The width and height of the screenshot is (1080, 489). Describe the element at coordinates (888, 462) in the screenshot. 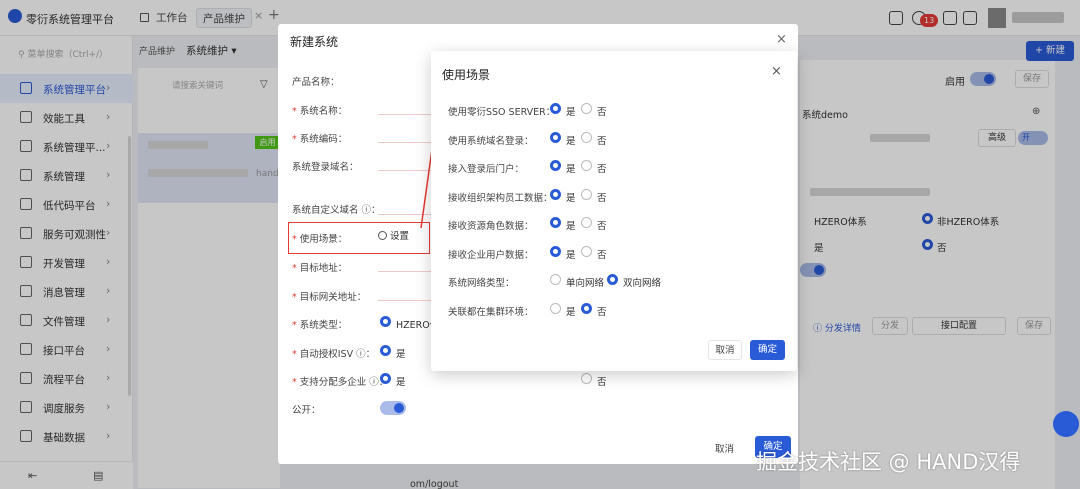

I see `watermark: 掘金技术社区 @ HAND汉得` at that location.